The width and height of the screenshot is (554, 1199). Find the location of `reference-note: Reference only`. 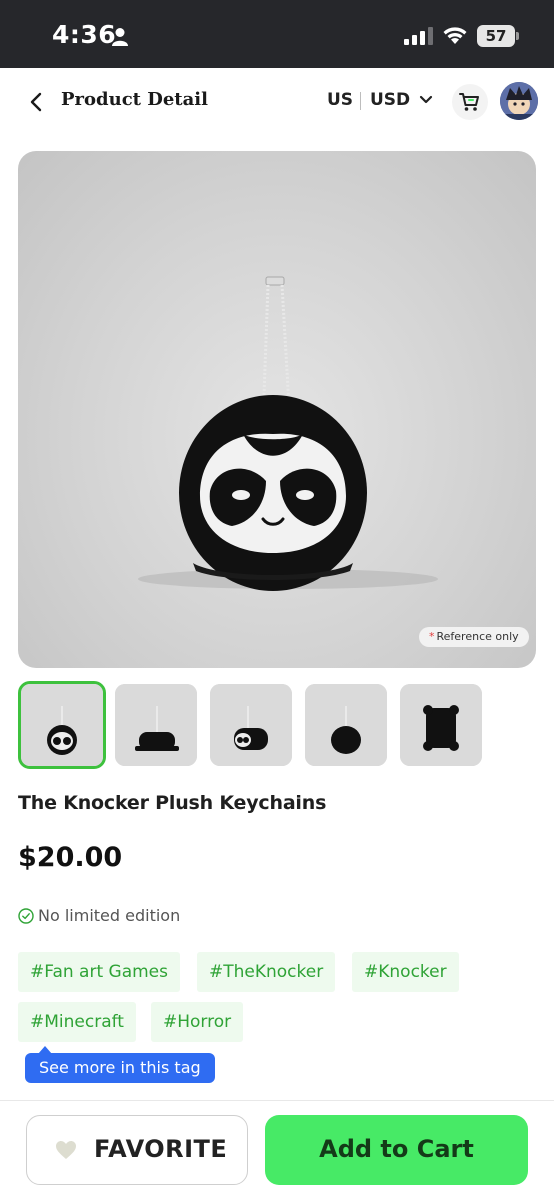

reference-note: Reference only is located at coordinates (477, 636).